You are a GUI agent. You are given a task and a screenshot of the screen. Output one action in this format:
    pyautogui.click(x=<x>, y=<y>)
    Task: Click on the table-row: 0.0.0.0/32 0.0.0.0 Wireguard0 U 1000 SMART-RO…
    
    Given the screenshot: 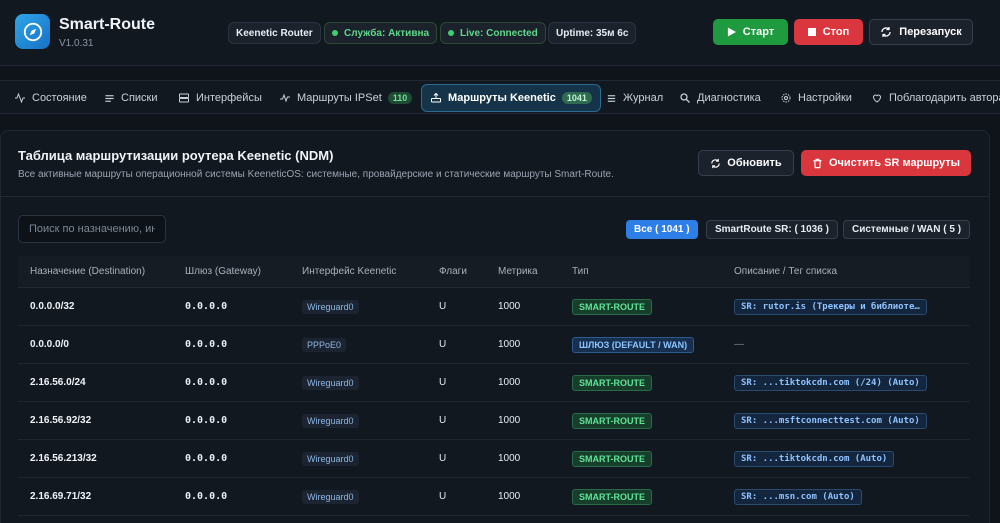 What is the action you would take?
    pyautogui.click(x=494, y=307)
    